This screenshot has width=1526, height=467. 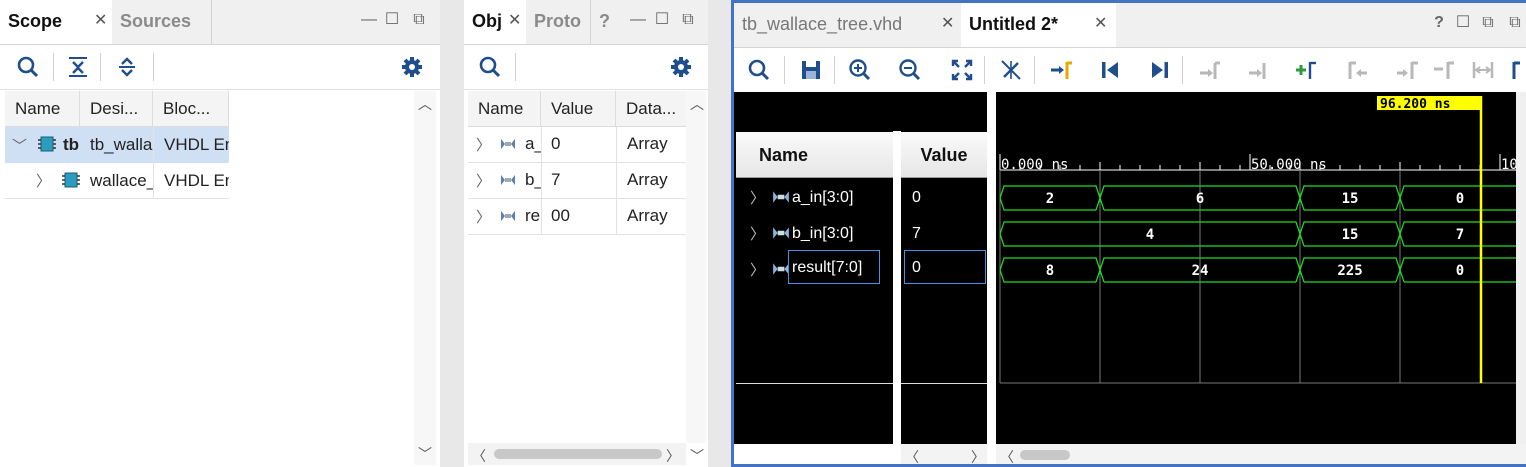 I want to click on tab-protocol: Proto, so click(x=558, y=22).